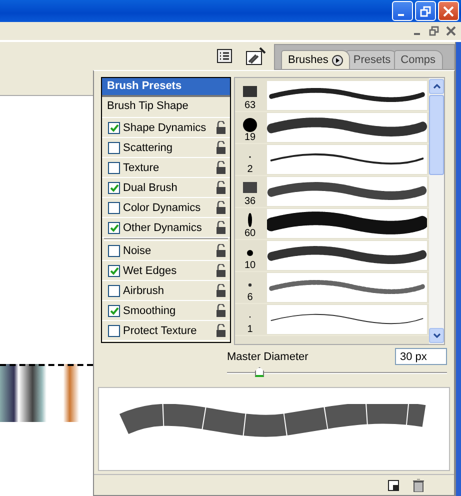  I want to click on panel-tab: Comps, so click(418, 59).